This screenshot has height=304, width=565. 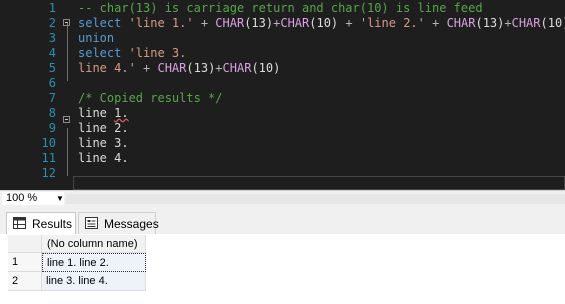 I want to click on code-token: line 3., so click(x=103, y=143).